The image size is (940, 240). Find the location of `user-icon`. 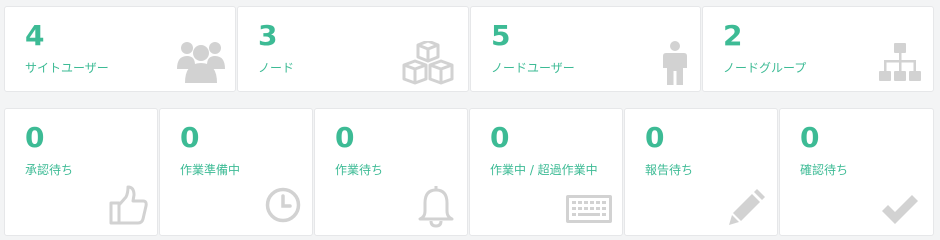

user-icon is located at coordinates (675, 63).